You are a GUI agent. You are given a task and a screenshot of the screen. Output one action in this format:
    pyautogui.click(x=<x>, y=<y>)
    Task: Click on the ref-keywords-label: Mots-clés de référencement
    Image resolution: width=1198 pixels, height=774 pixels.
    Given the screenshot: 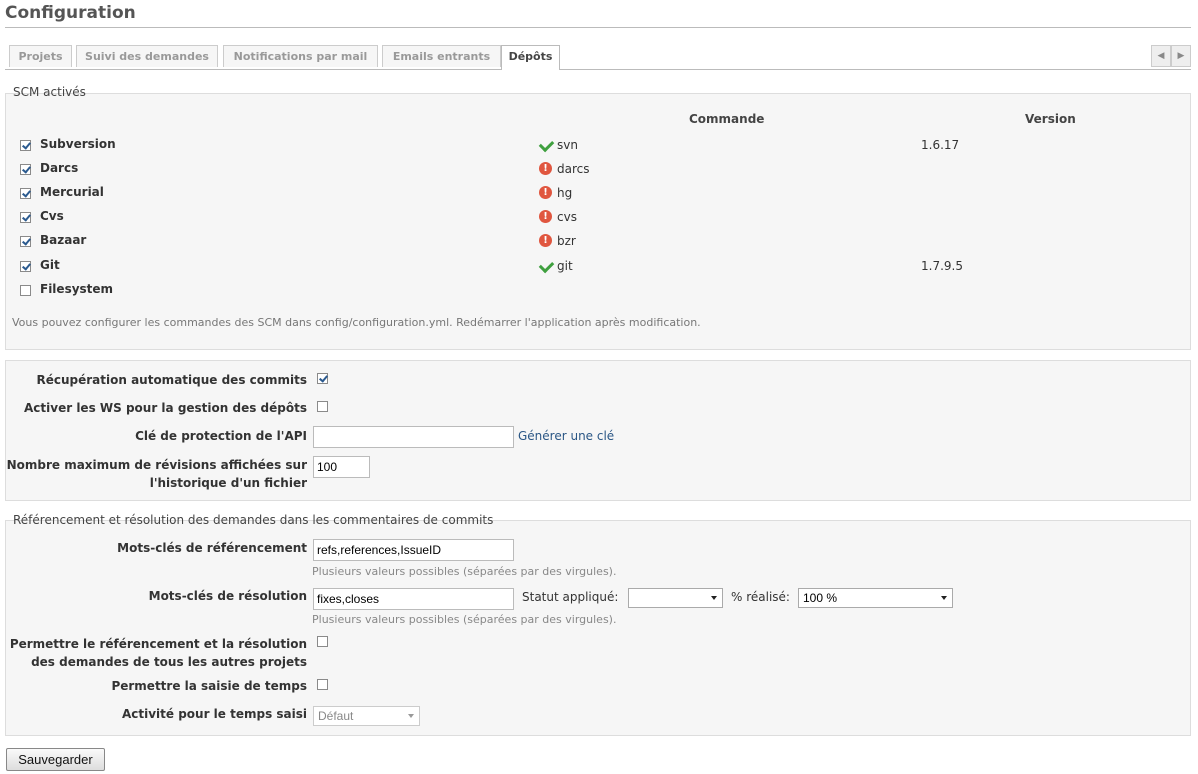 What is the action you would take?
    pyautogui.click(x=212, y=548)
    